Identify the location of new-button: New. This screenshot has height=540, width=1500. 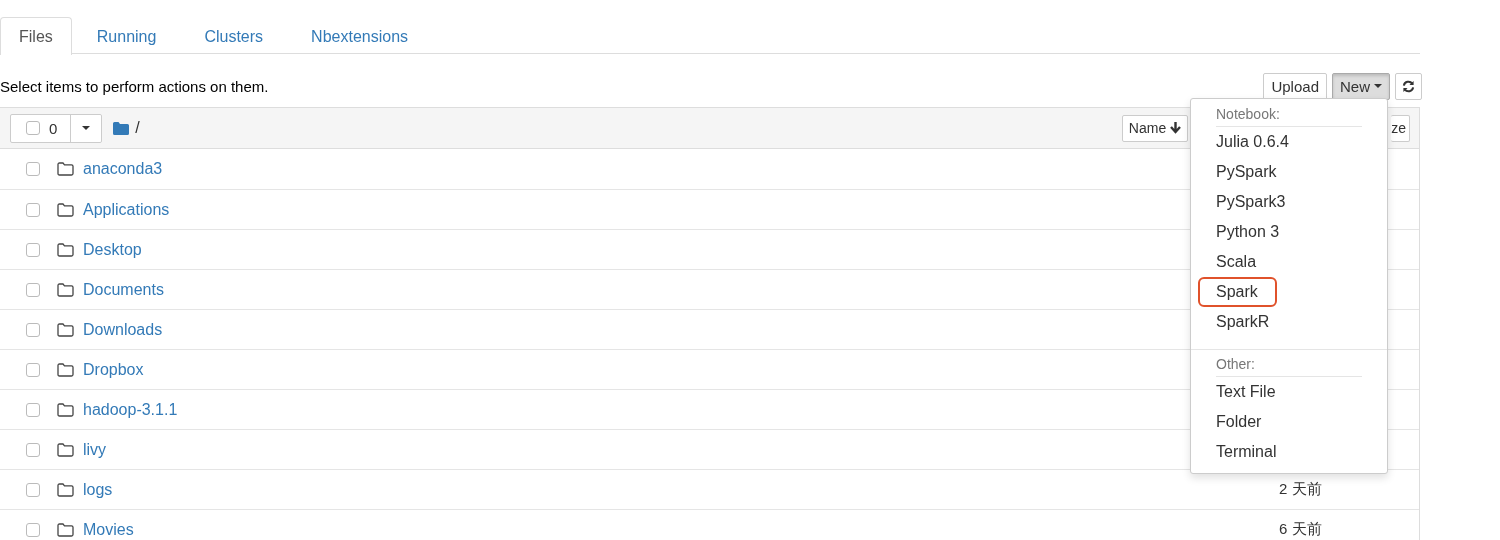
(1361, 86).